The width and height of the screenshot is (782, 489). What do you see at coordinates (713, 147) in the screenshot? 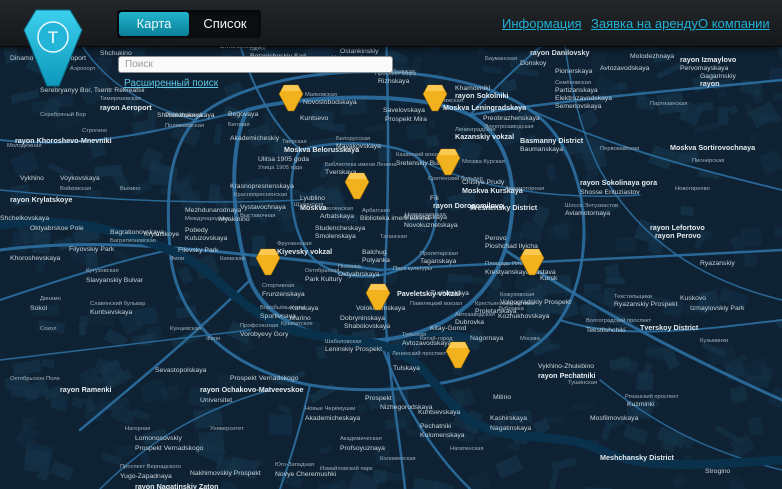
I see `map-label: Moskva Sortirovochnaya` at bounding box center [713, 147].